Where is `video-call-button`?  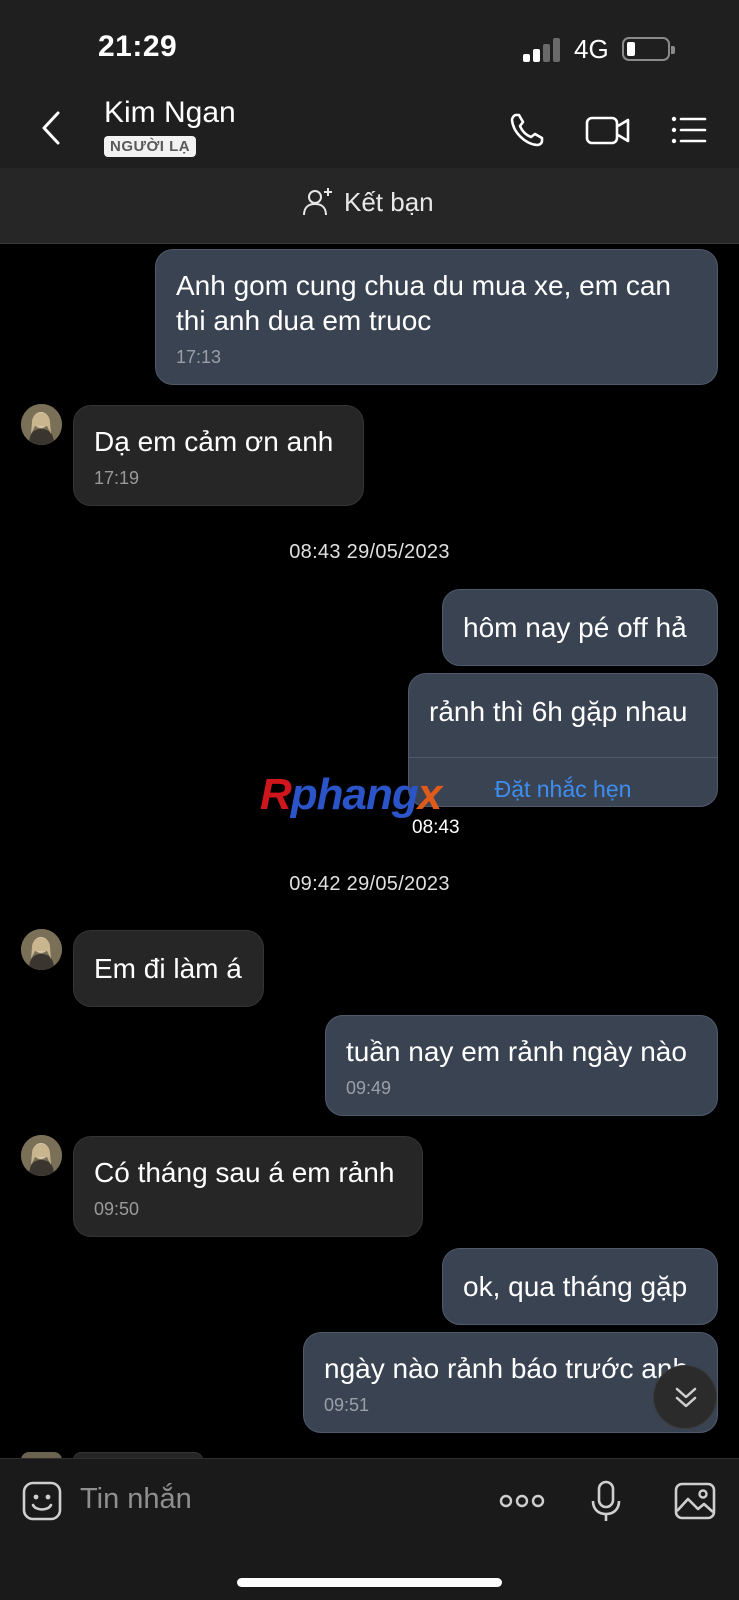
video-call-button is located at coordinates (608, 130).